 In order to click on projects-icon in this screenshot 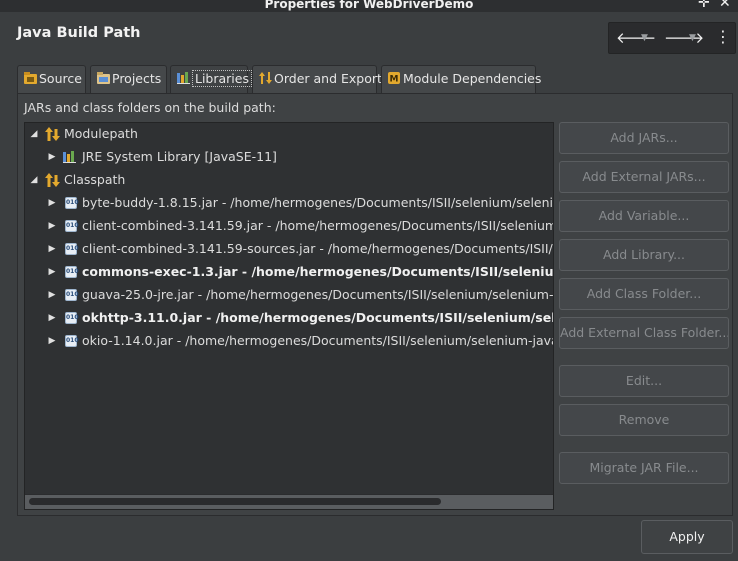, I will do `click(103, 78)`.